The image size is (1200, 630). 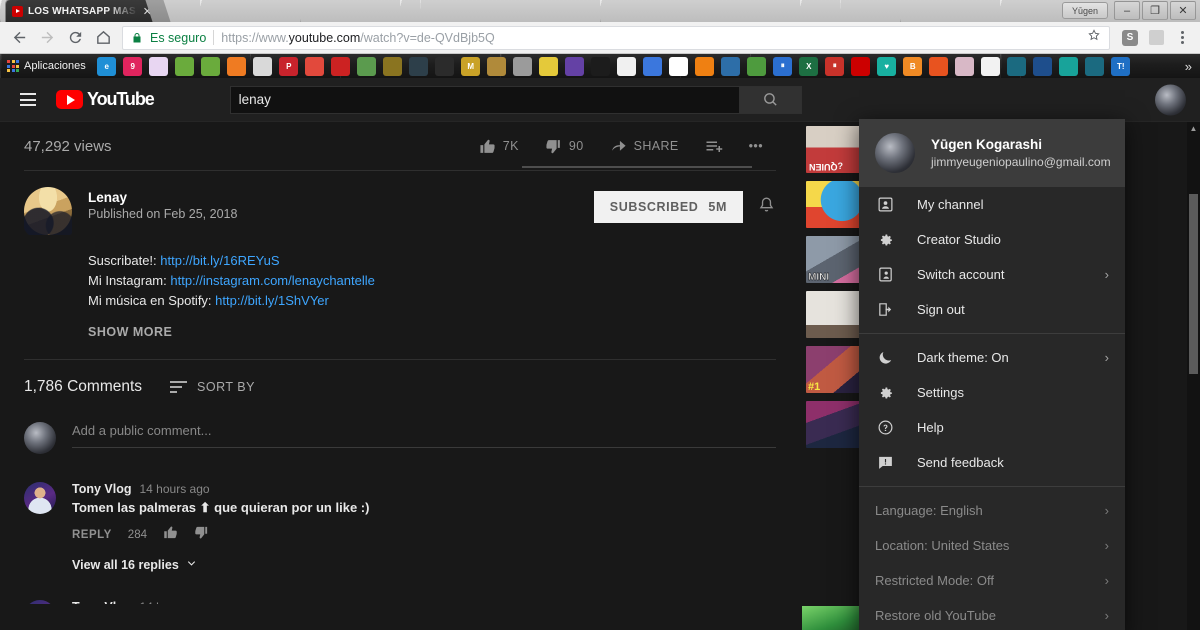 What do you see at coordinates (549, 66) in the screenshot?
I see `yellow-bird-icon` at bounding box center [549, 66].